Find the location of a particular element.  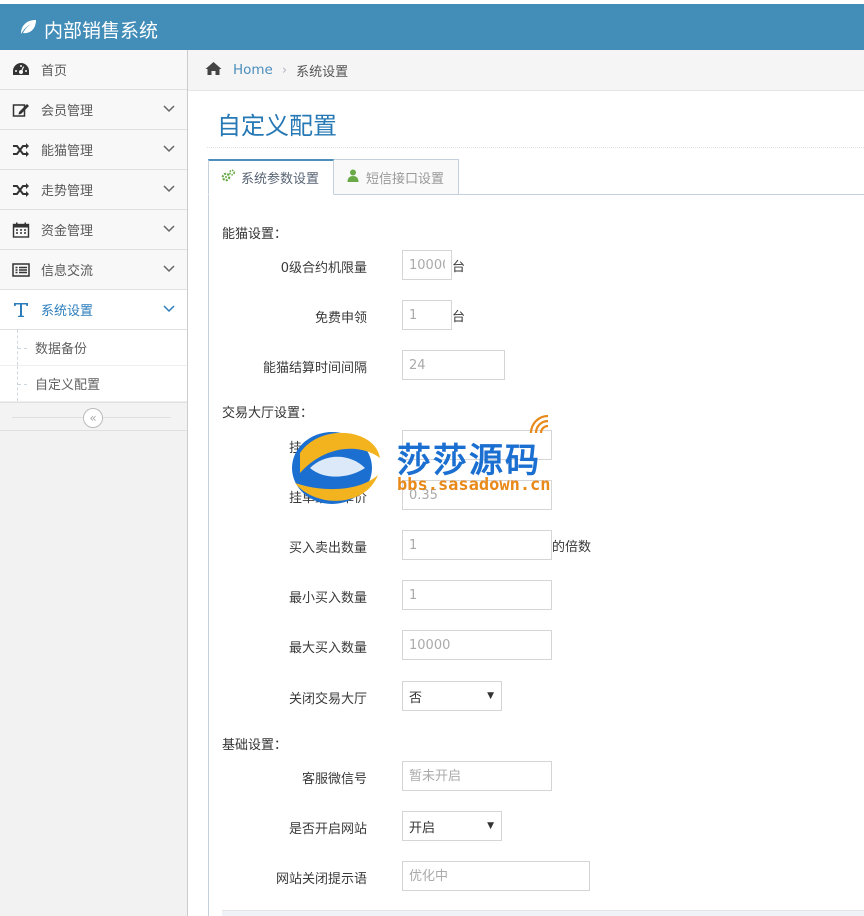

unit-label: 的倍数 is located at coordinates (572, 547).